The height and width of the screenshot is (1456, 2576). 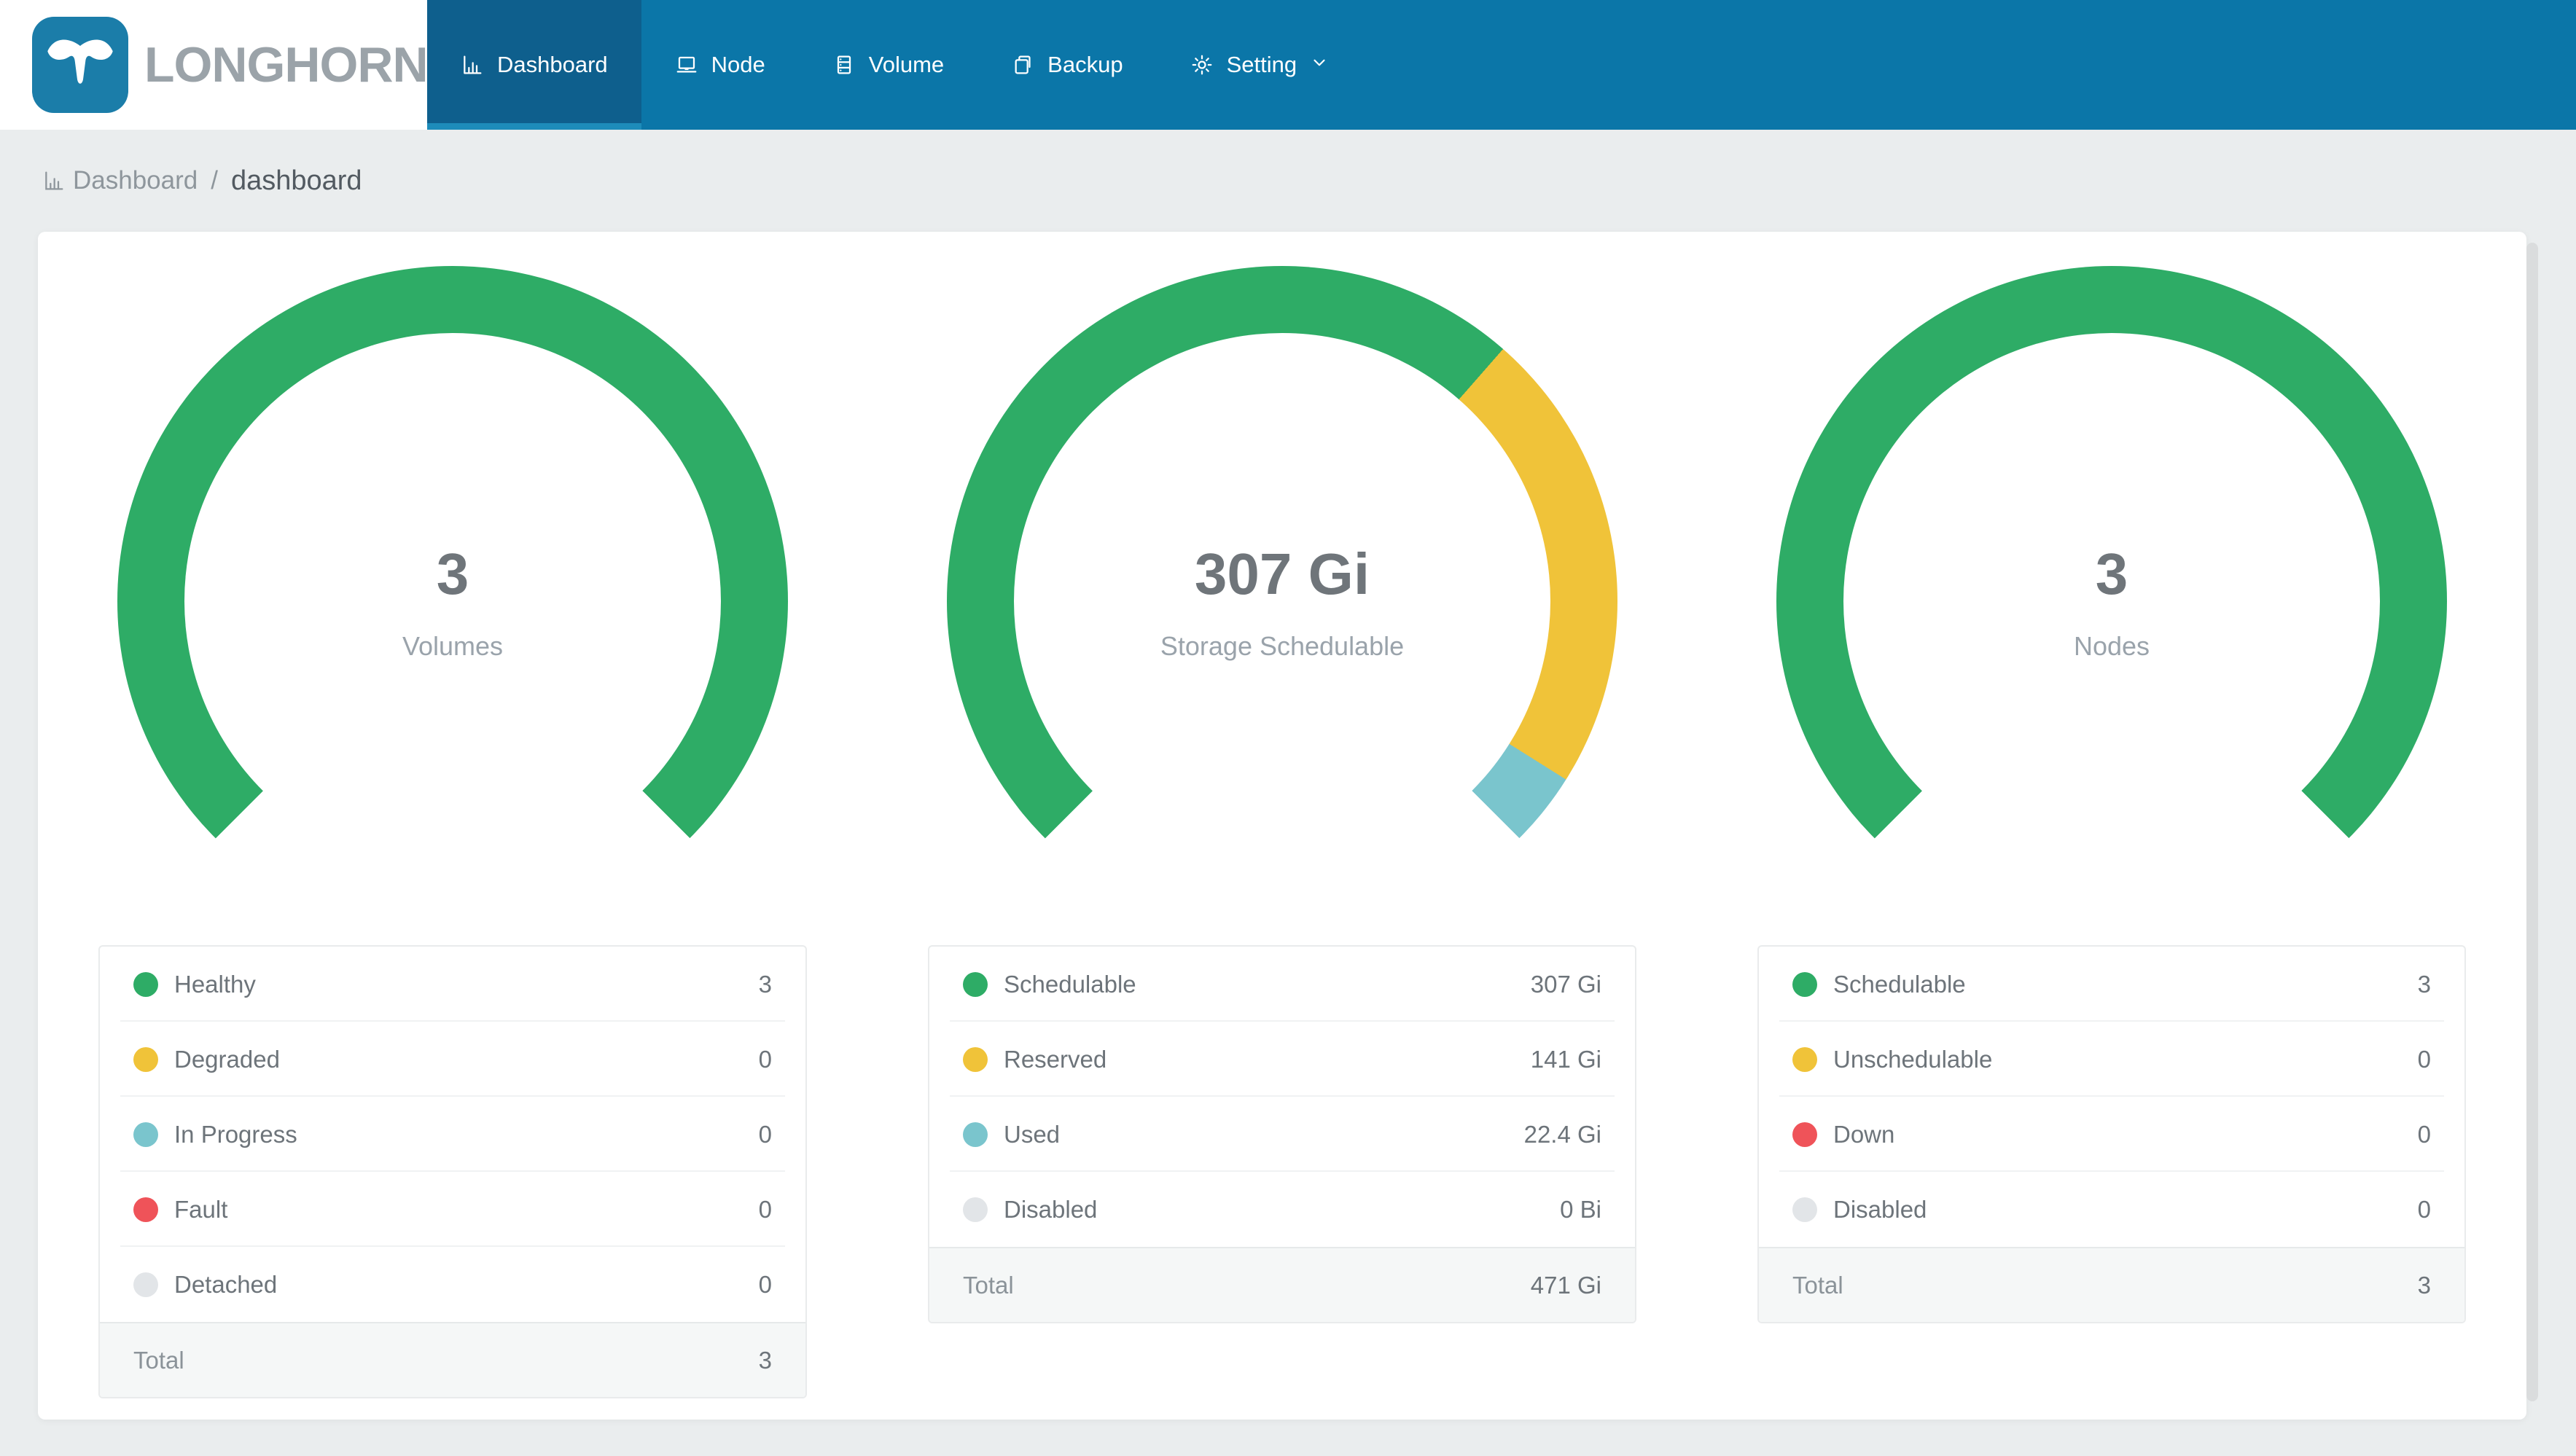 I want to click on table-row: Schedulable 307 Gi, so click(x=1282, y=984).